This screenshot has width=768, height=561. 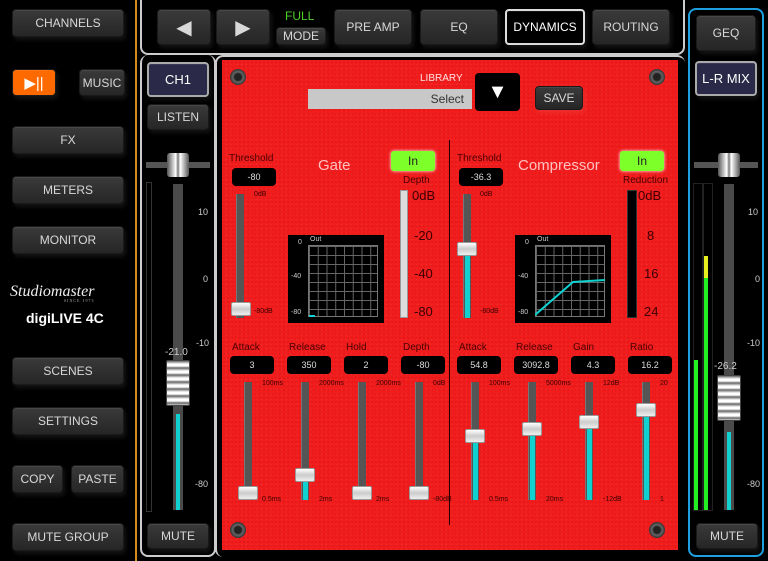 I want to click on param-label: Ratio, so click(x=642, y=347).